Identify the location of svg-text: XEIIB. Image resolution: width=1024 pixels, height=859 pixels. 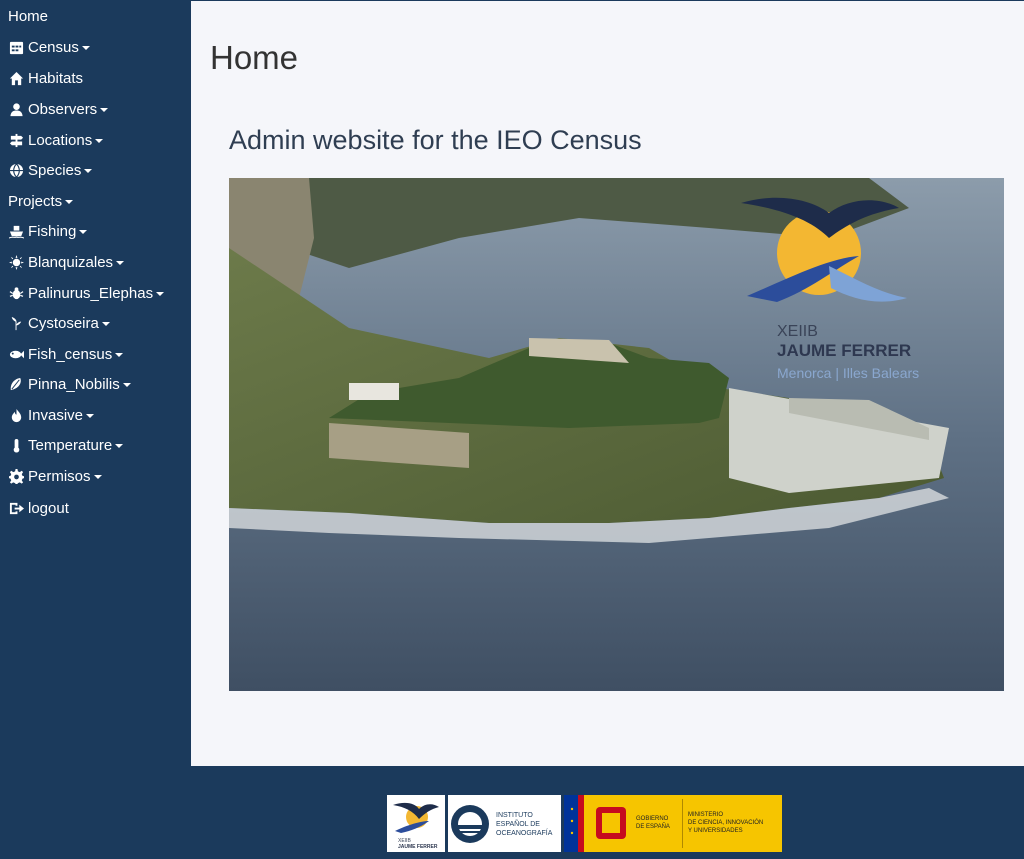
(797, 331).